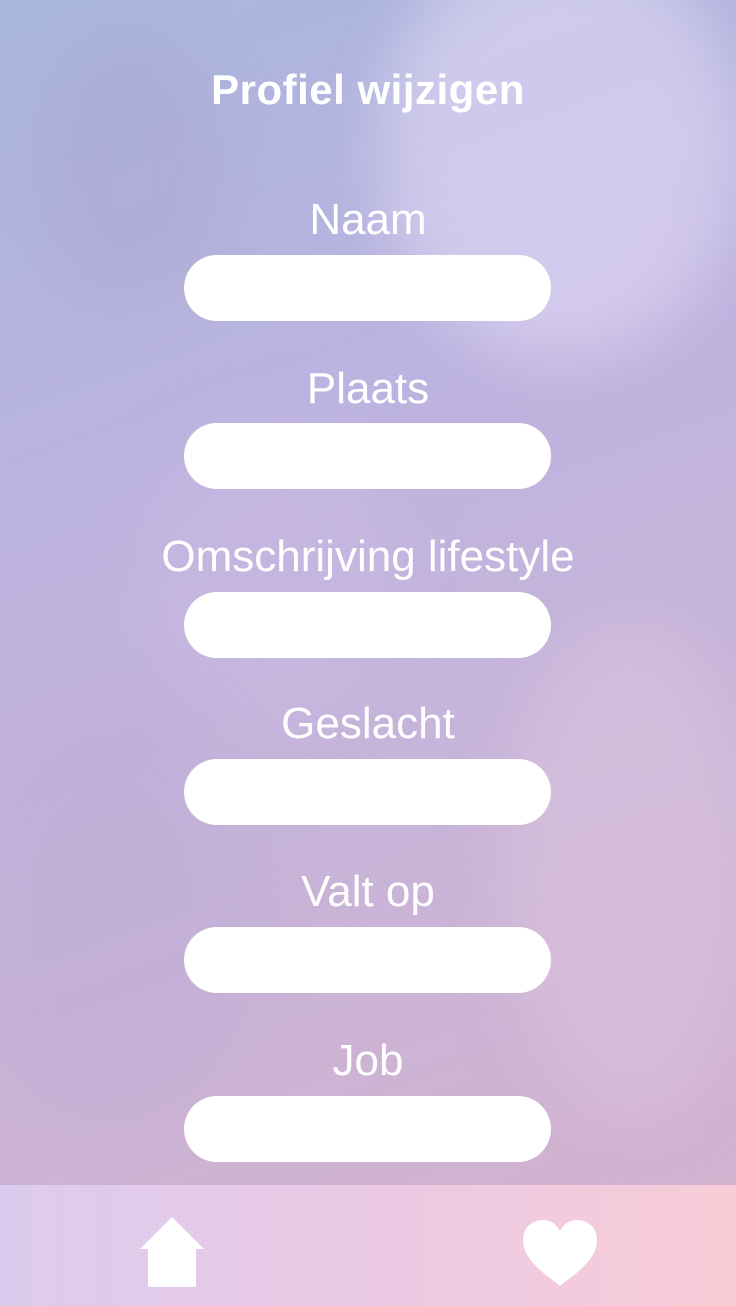 This screenshot has height=1306, width=736. What do you see at coordinates (368, 723) in the screenshot?
I see `gender-label: Geslacht` at bounding box center [368, 723].